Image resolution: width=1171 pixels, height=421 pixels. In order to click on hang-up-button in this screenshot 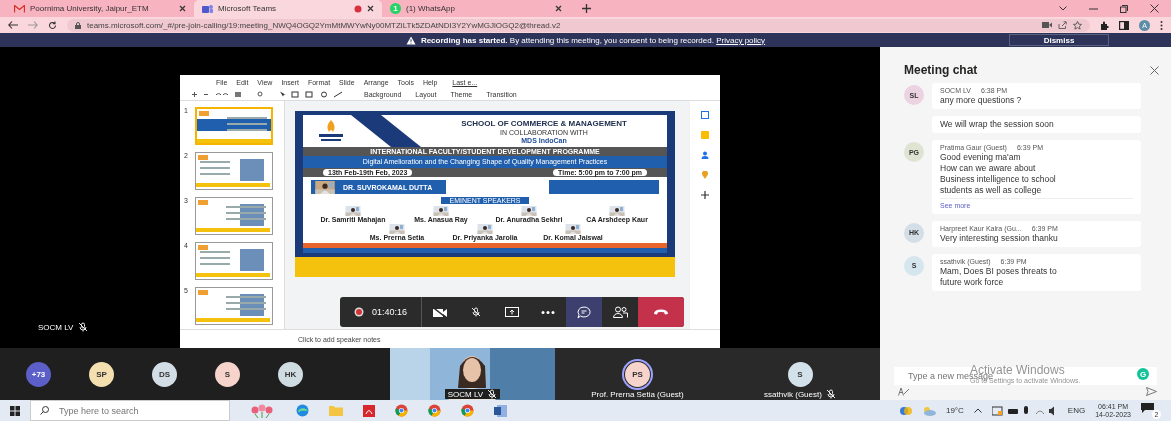, I will do `click(661, 312)`.